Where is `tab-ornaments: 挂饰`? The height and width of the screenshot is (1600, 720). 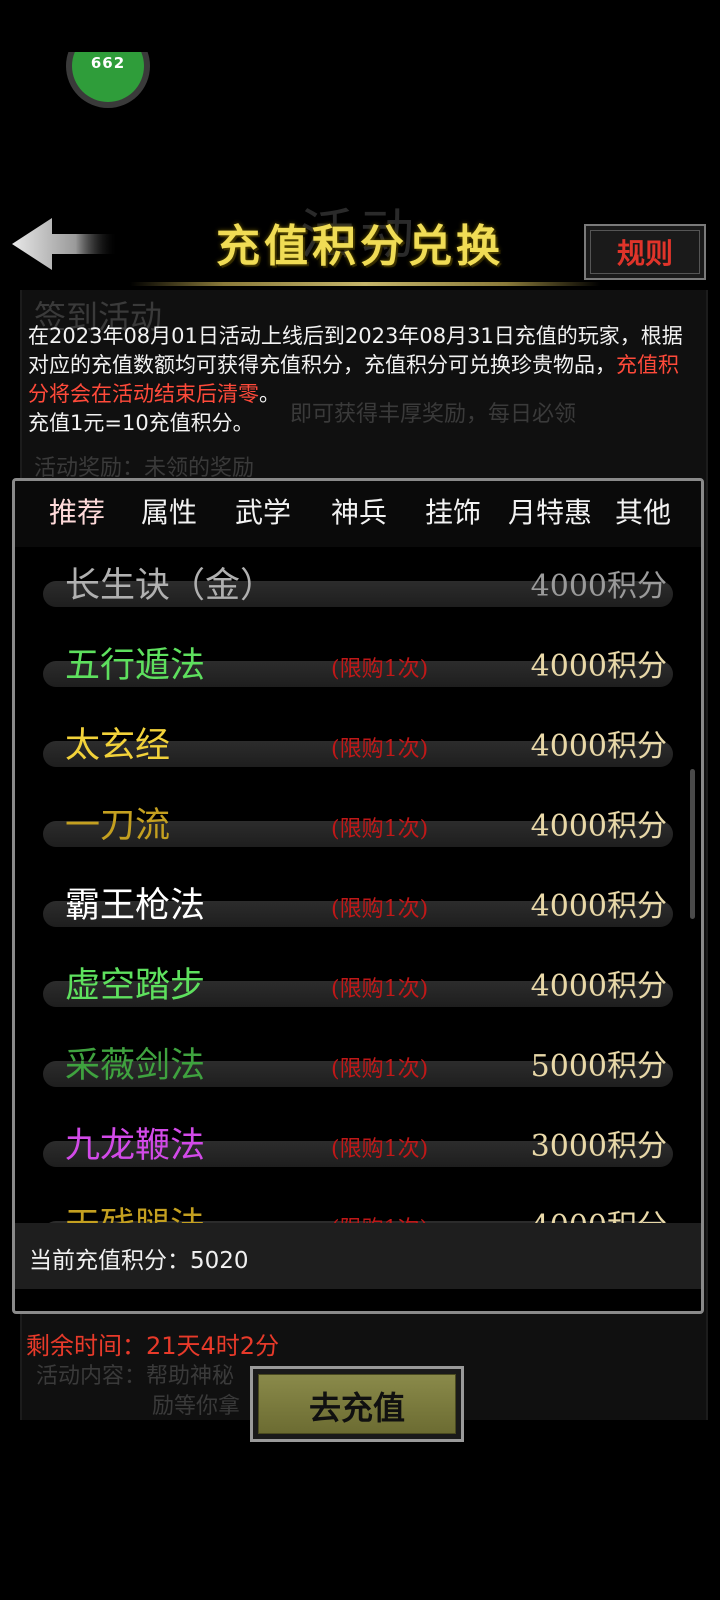 tab-ornaments: 挂饰 is located at coordinates (453, 513).